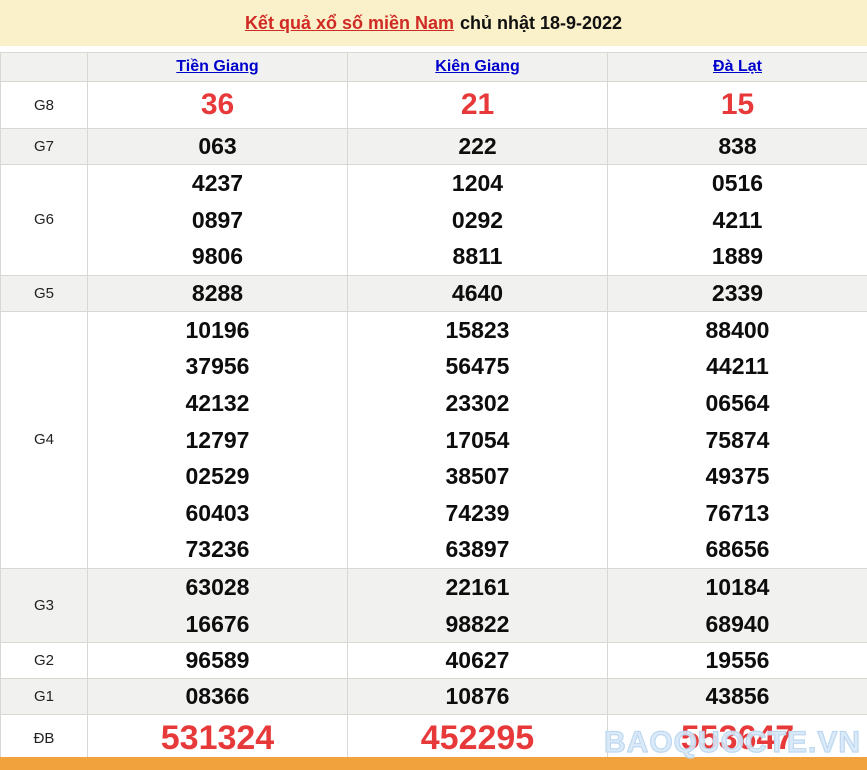 The width and height of the screenshot is (867, 770). What do you see at coordinates (433, 661) in the screenshot?
I see `prize-row-g2: G2 96589 40627 19556` at bounding box center [433, 661].